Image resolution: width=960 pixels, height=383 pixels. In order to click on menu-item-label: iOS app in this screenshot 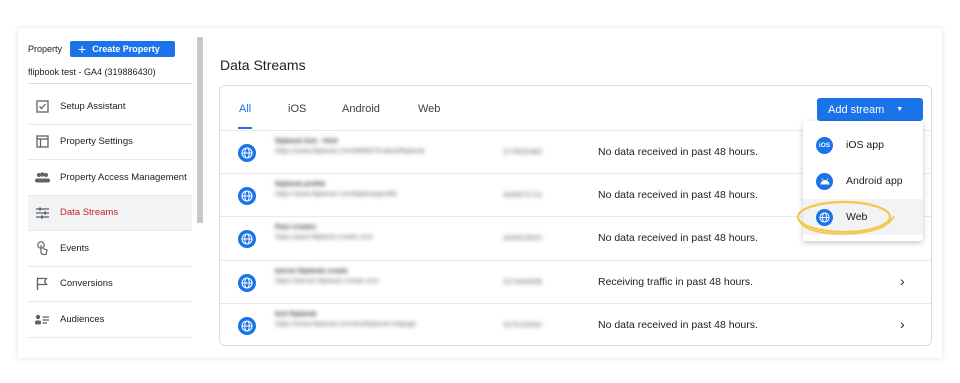, I will do `click(865, 145)`.